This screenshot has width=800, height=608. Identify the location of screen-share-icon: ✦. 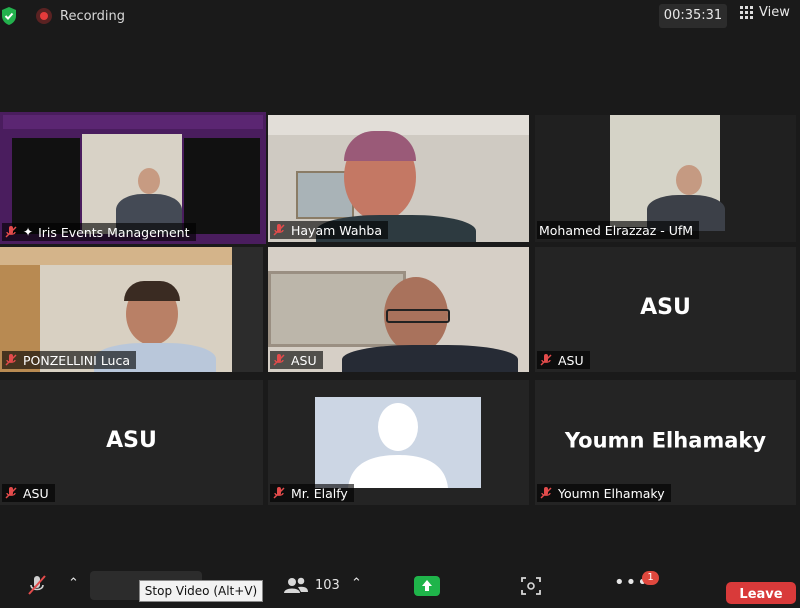
(28, 232).